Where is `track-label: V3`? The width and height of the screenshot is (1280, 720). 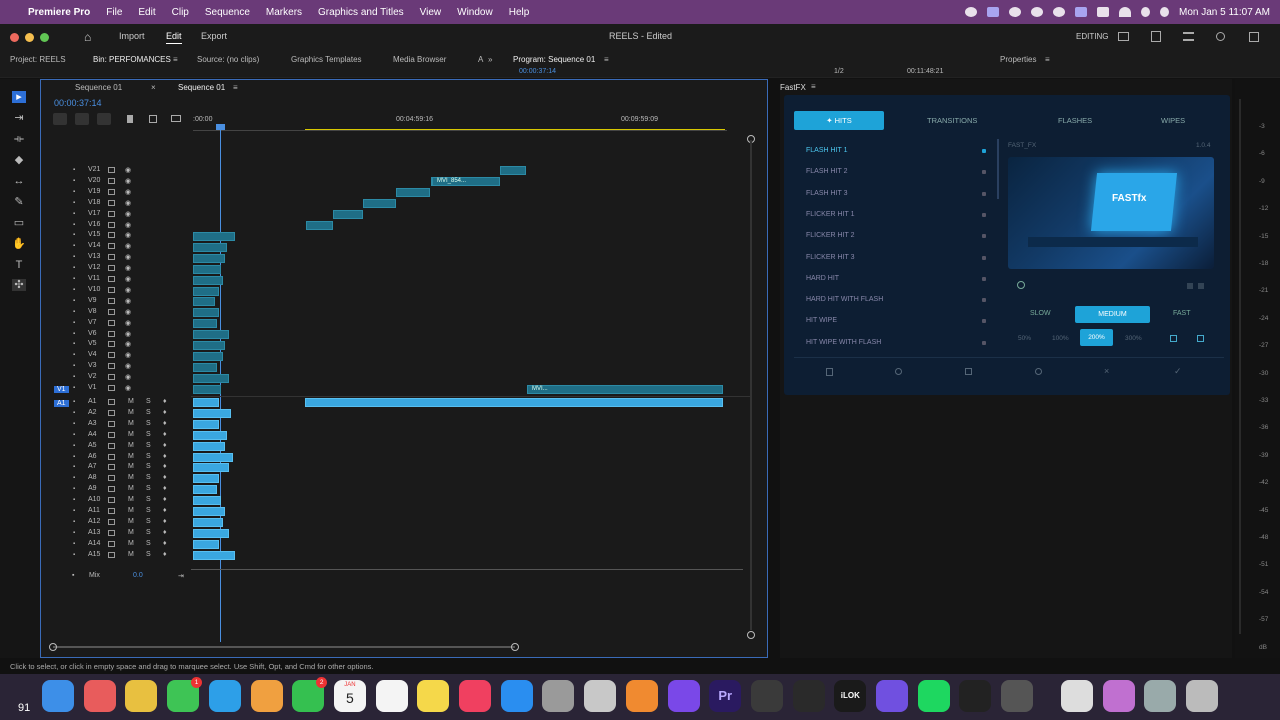
track-label: V3 is located at coordinates (92, 365).